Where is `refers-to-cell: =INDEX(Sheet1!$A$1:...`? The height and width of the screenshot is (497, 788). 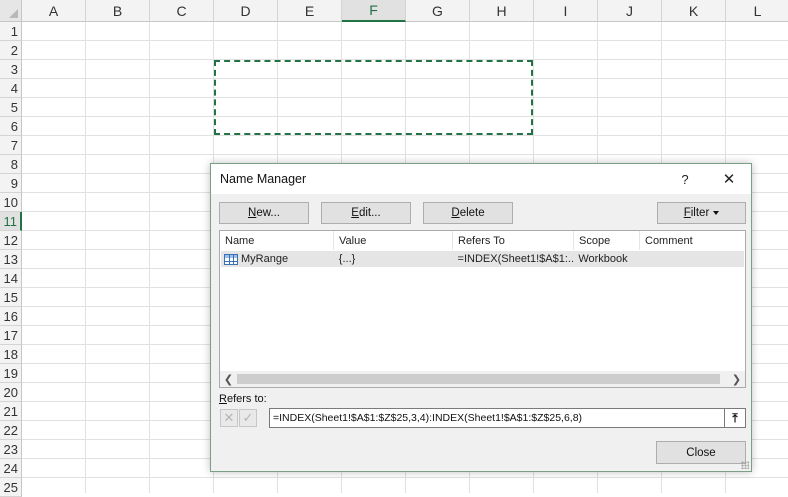 refers-to-cell: =INDEX(Sheet1!$A$1:... is located at coordinates (515, 259).